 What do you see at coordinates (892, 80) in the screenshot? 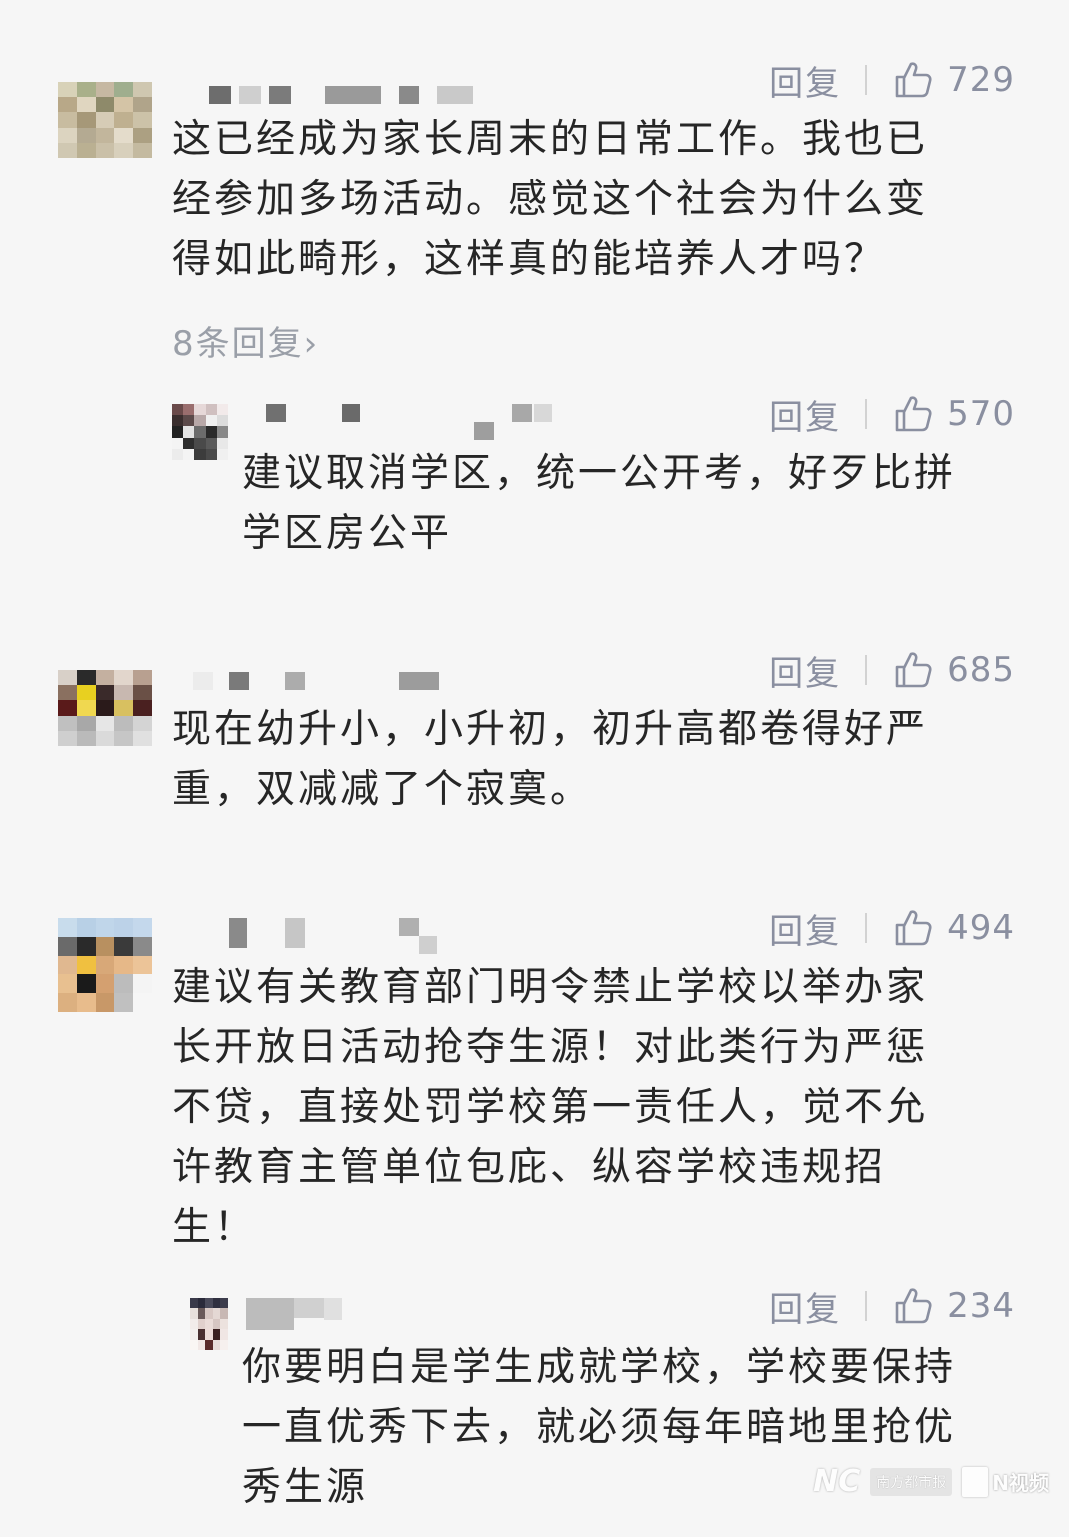
I see `comment-actions: 回复 729` at bounding box center [892, 80].